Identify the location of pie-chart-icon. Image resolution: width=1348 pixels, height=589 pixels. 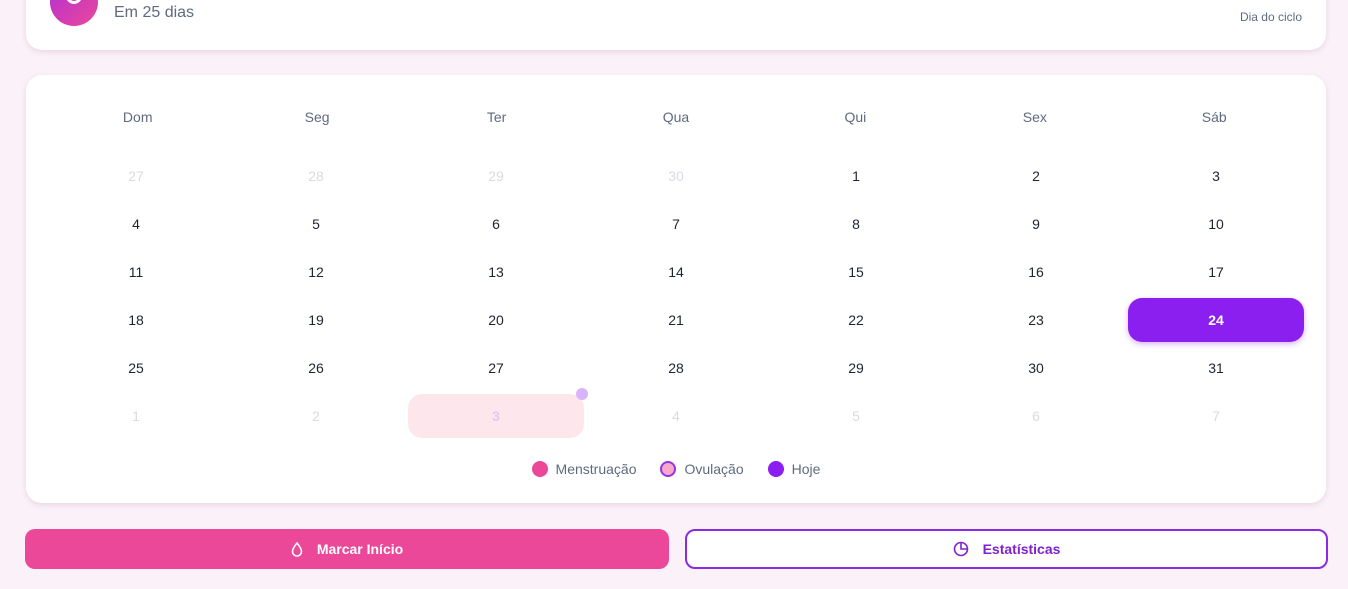
(961, 549).